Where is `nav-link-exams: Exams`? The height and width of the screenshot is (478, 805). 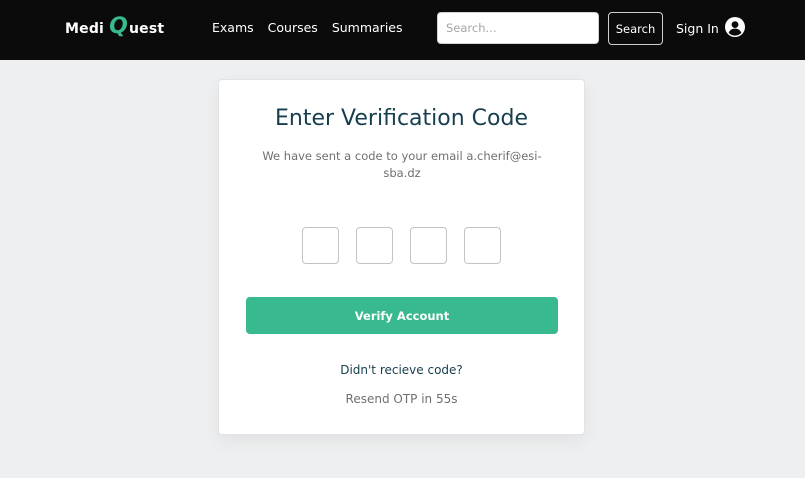 nav-link-exams: Exams is located at coordinates (233, 27).